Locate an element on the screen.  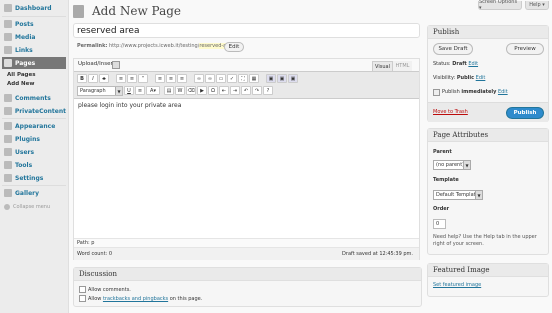
pages-header-icon is located at coordinates (78, 11).